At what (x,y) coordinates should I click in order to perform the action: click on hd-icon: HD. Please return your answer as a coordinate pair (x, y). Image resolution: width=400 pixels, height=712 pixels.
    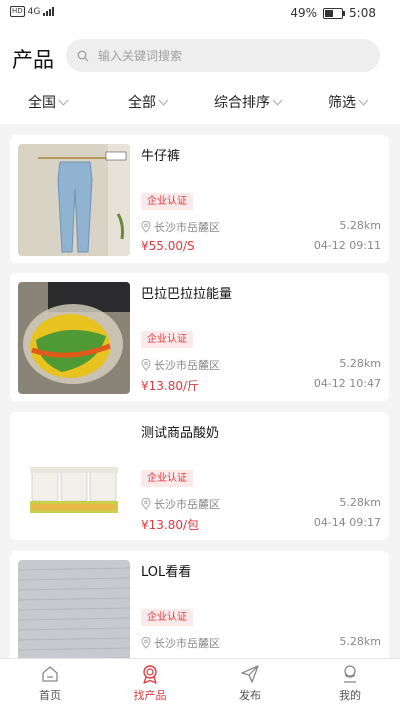
    Looking at the image, I should click on (17, 11).